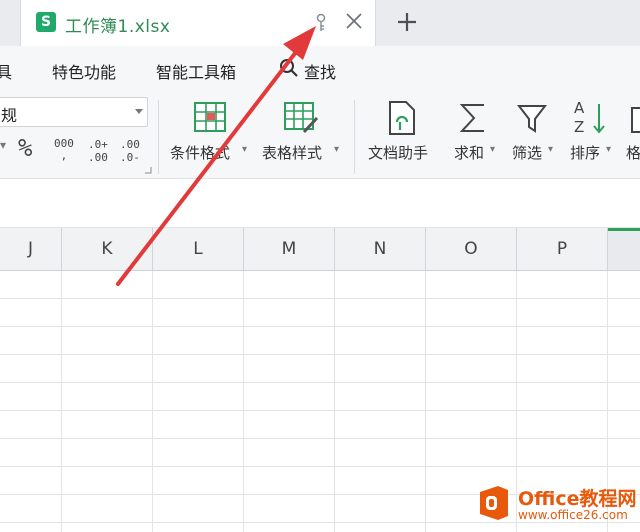 This screenshot has width=640, height=532. What do you see at coordinates (635, 120) in the screenshot?
I see `format-icon` at bounding box center [635, 120].